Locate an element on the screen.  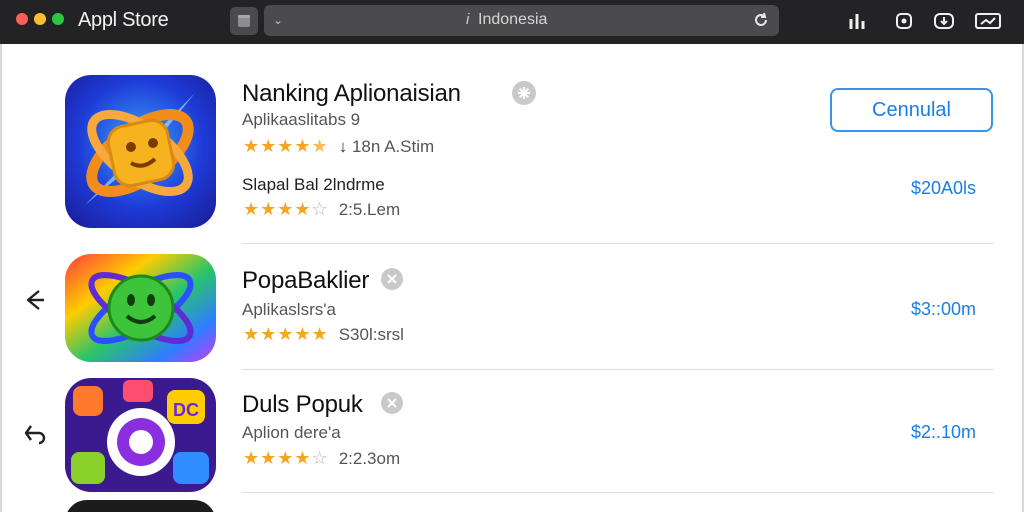
reload-icon is located at coordinates (761, 20).